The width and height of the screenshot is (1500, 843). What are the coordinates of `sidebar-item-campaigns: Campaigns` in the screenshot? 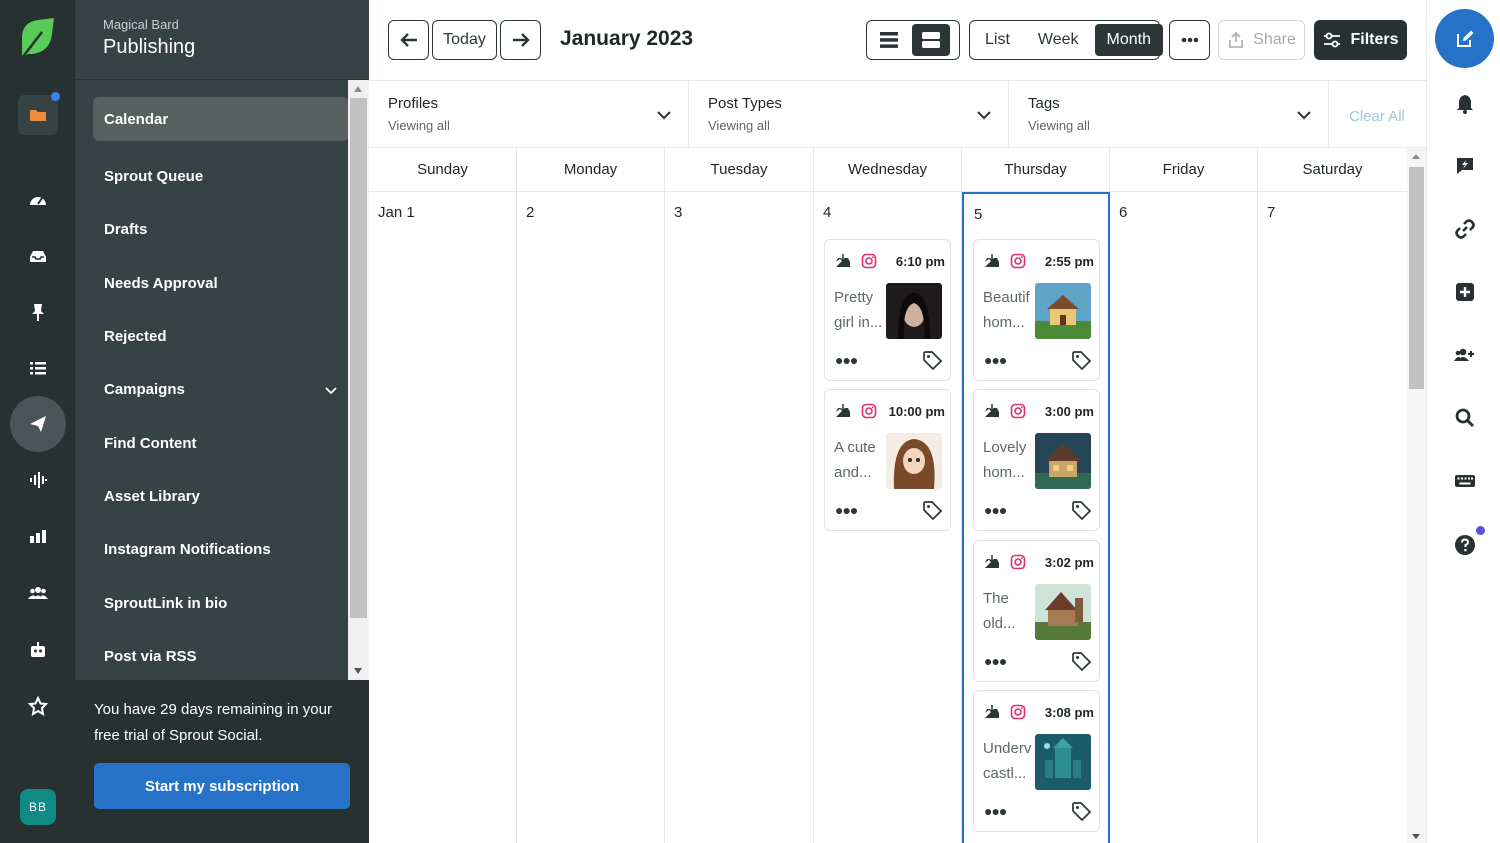 It's located at (221, 389).